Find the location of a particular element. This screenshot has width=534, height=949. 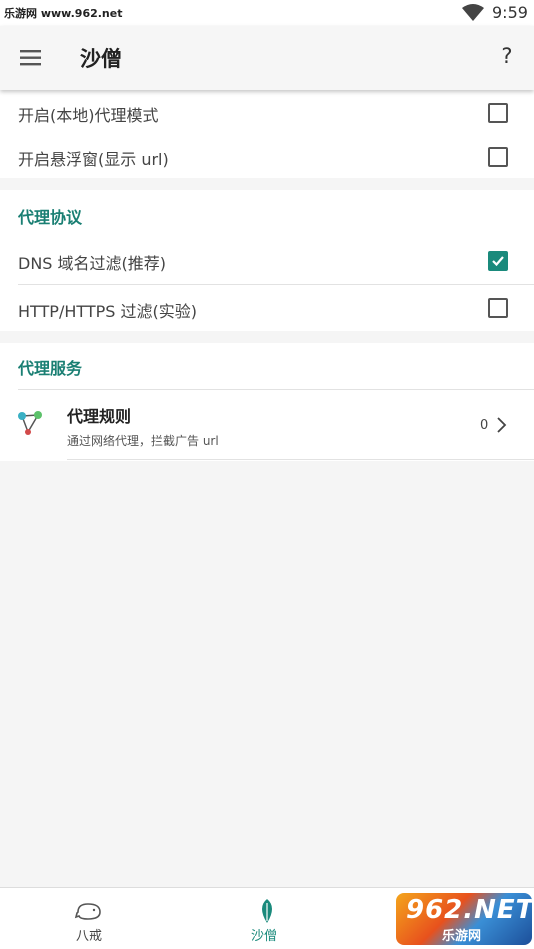

watermark-logo: 962.NET 乐游网 is located at coordinates (464, 919).